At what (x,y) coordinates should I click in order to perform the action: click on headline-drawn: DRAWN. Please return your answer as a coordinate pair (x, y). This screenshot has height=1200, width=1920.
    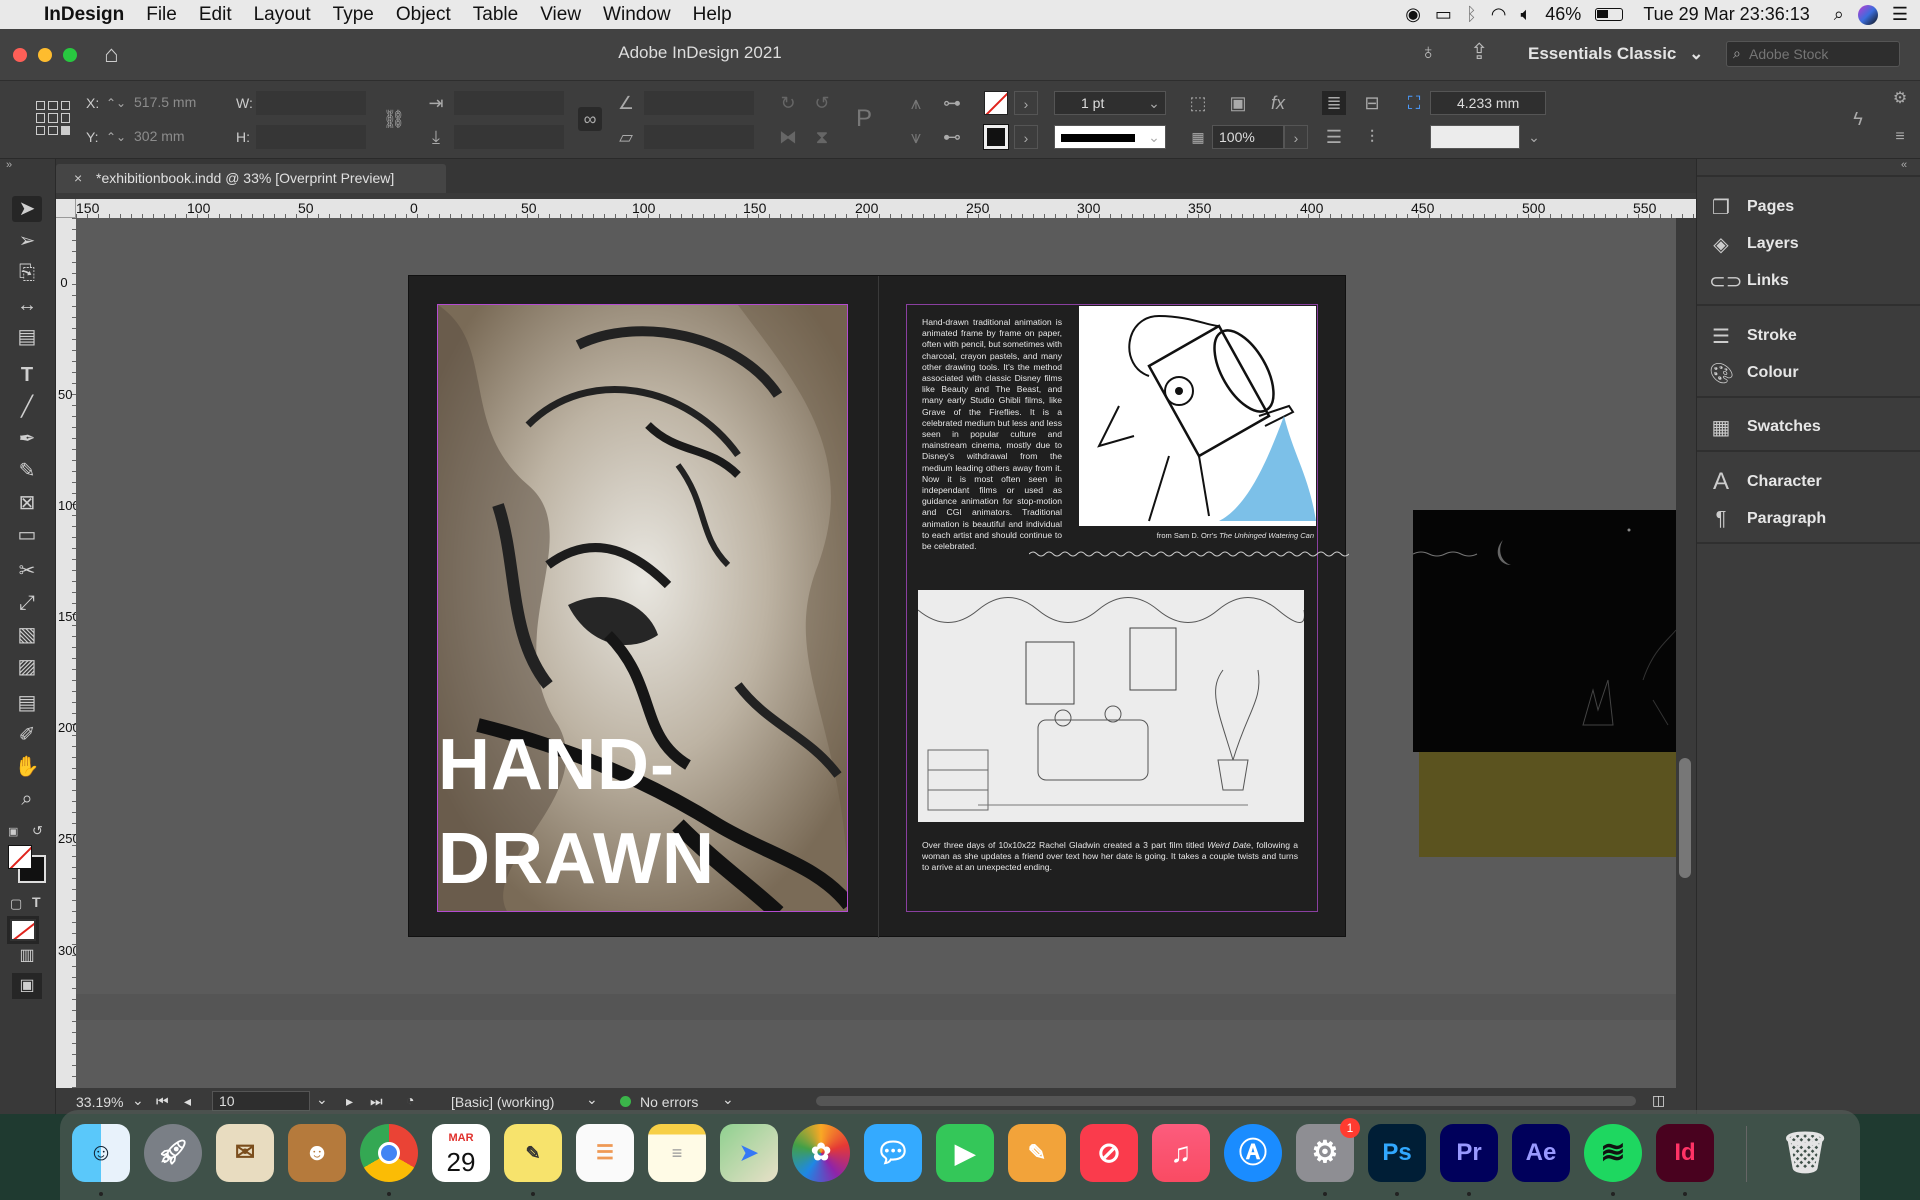
    Looking at the image, I should click on (576, 859).